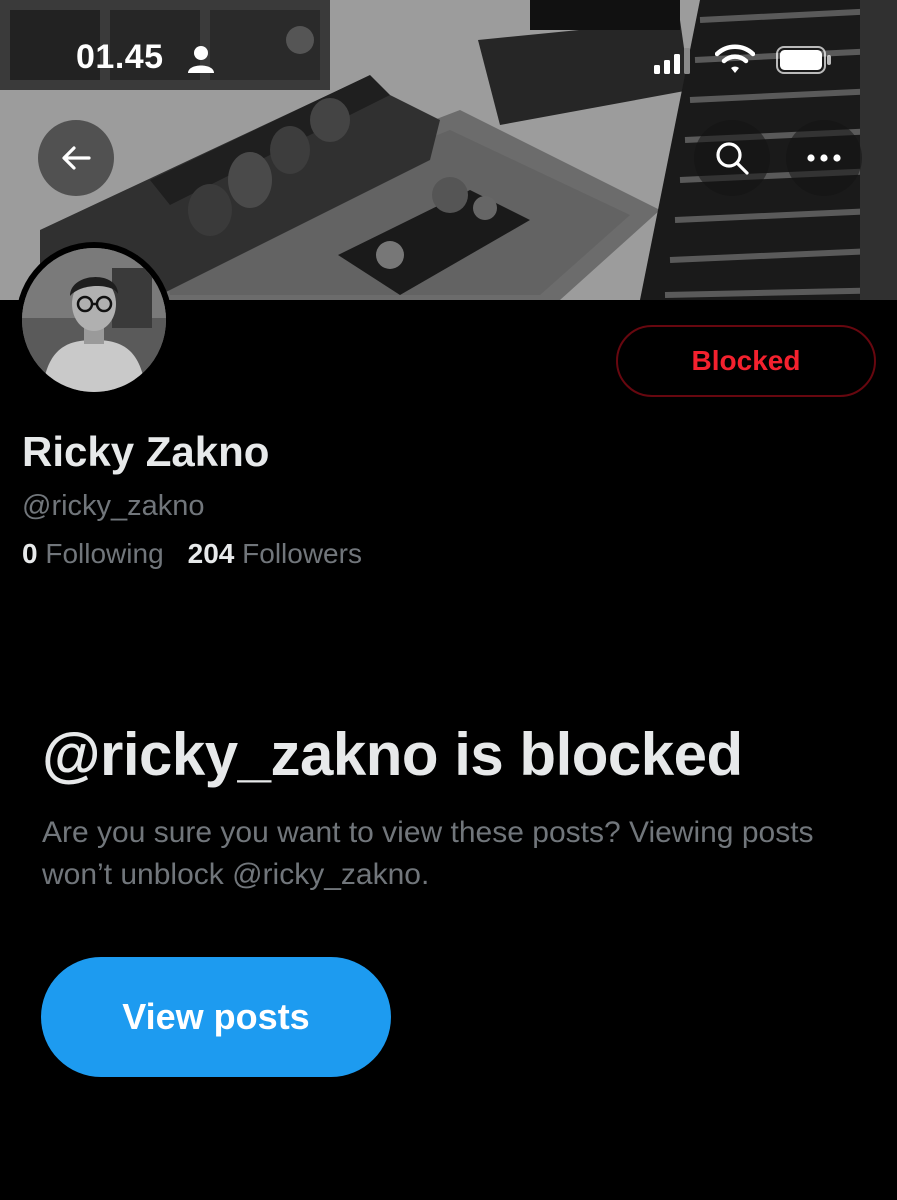  What do you see at coordinates (448, 60) in the screenshot?
I see `status-bar: 01.45` at bounding box center [448, 60].